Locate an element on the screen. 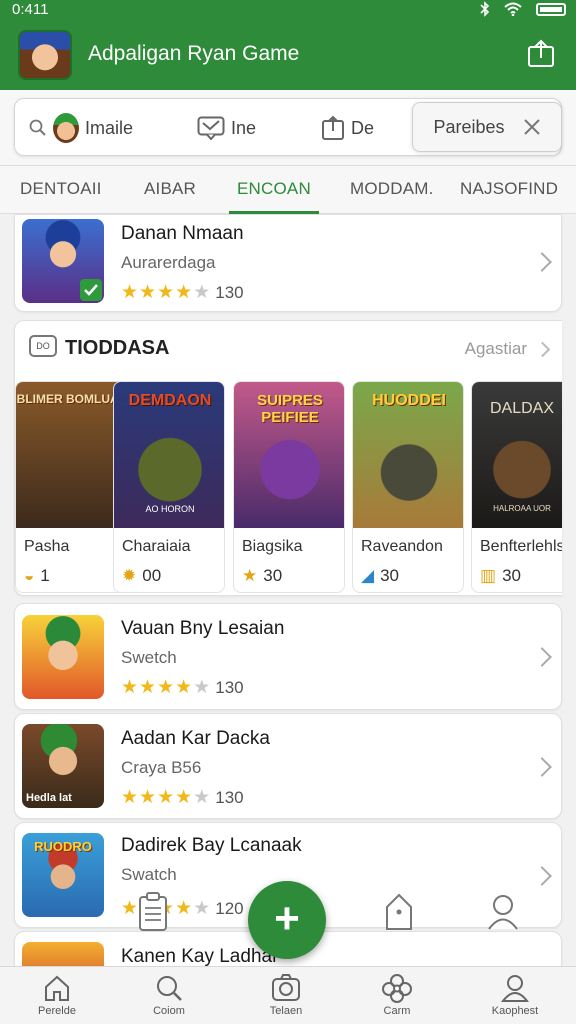 This screenshot has width=576, height=1024. tile-image: DEMDAON AO HORON is located at coordinates (169, 455).